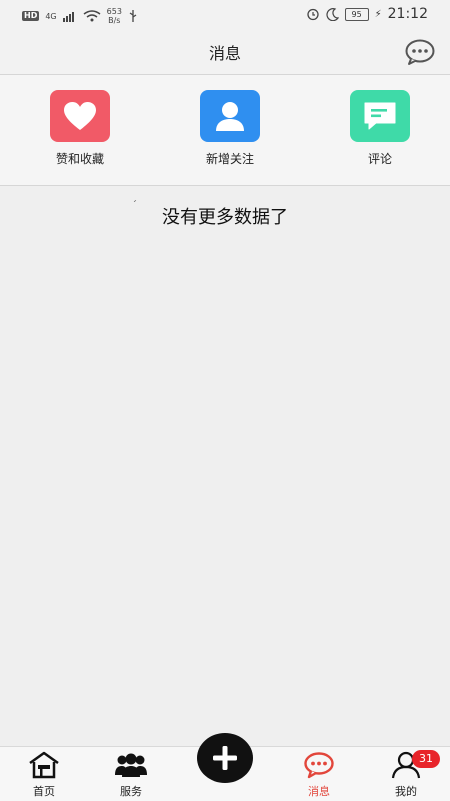  I want to click on user-icon, so click(230, 116).